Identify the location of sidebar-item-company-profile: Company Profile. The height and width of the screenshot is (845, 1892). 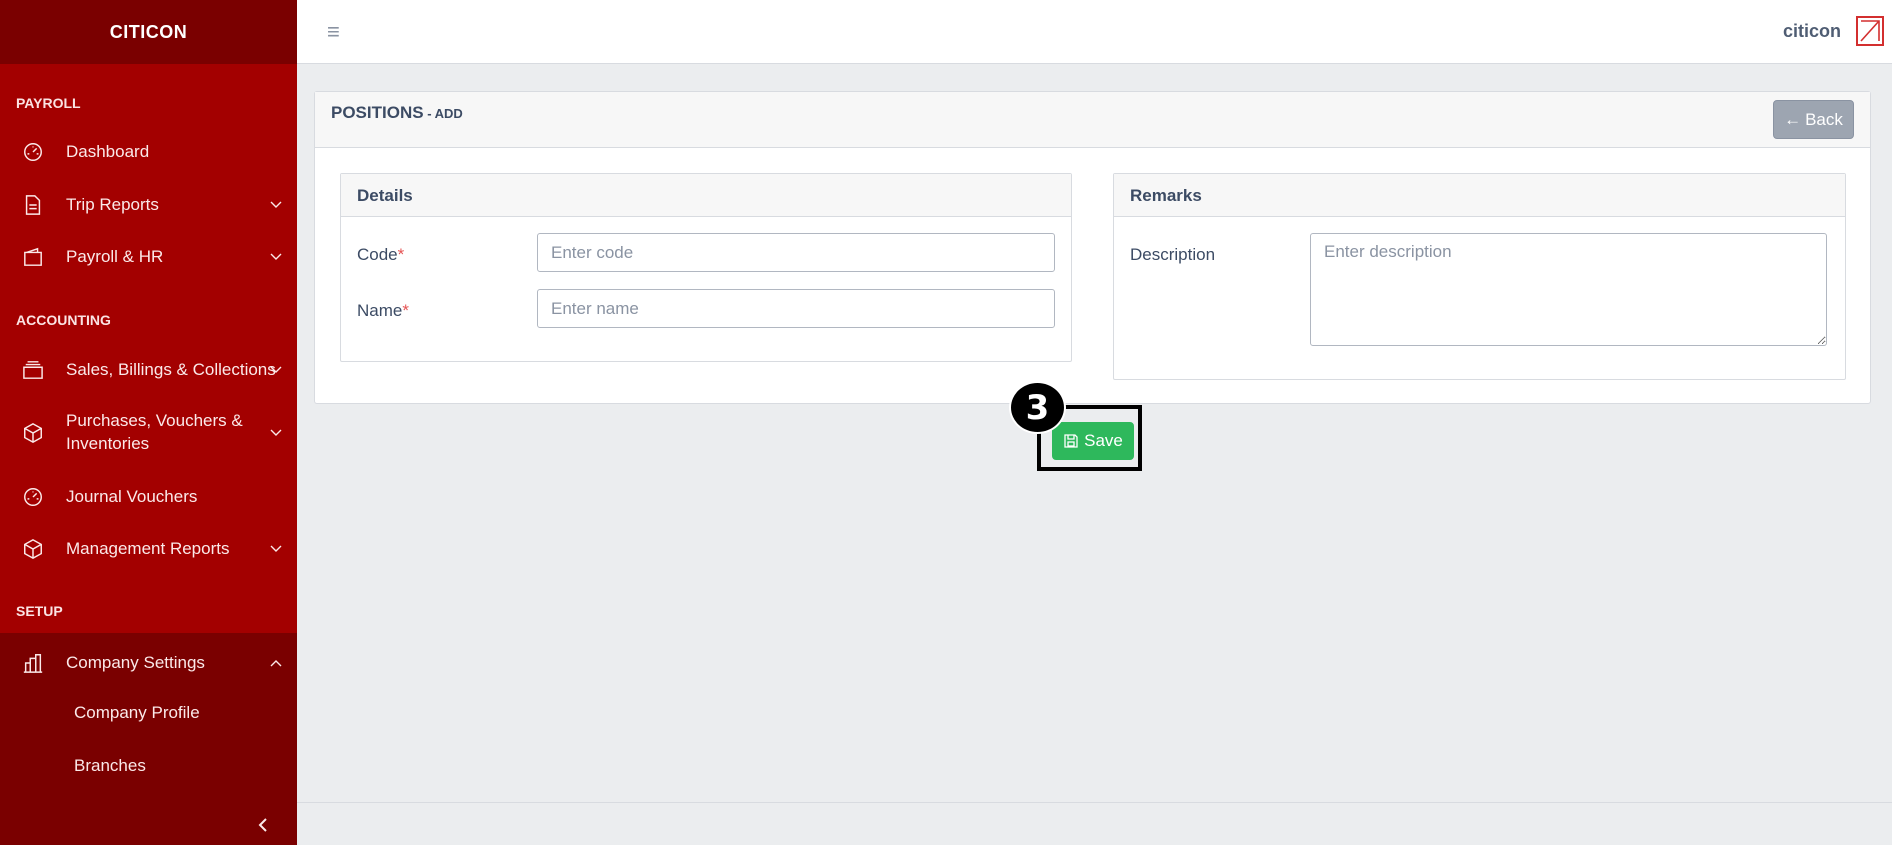
(137, 713).